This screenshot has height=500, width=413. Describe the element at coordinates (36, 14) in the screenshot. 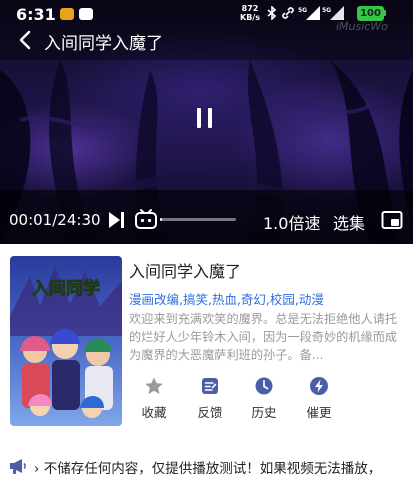

I see `status-time: 6:31` at that location.